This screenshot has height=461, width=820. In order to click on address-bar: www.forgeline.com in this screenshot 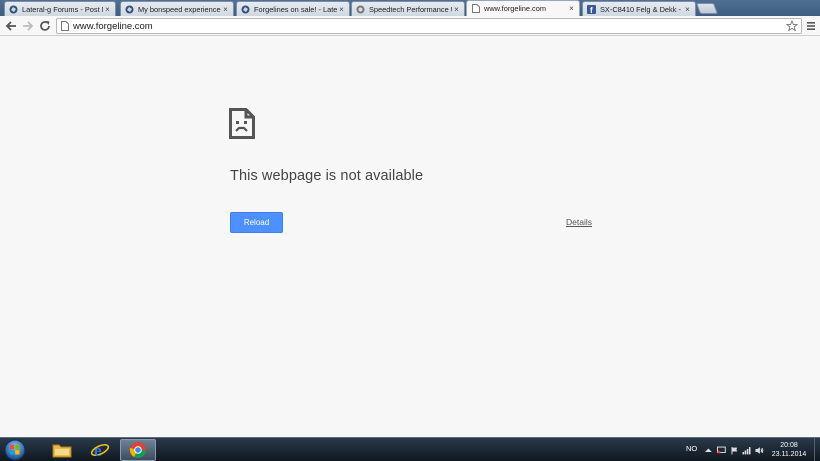, I will do `click(429, 26)`.